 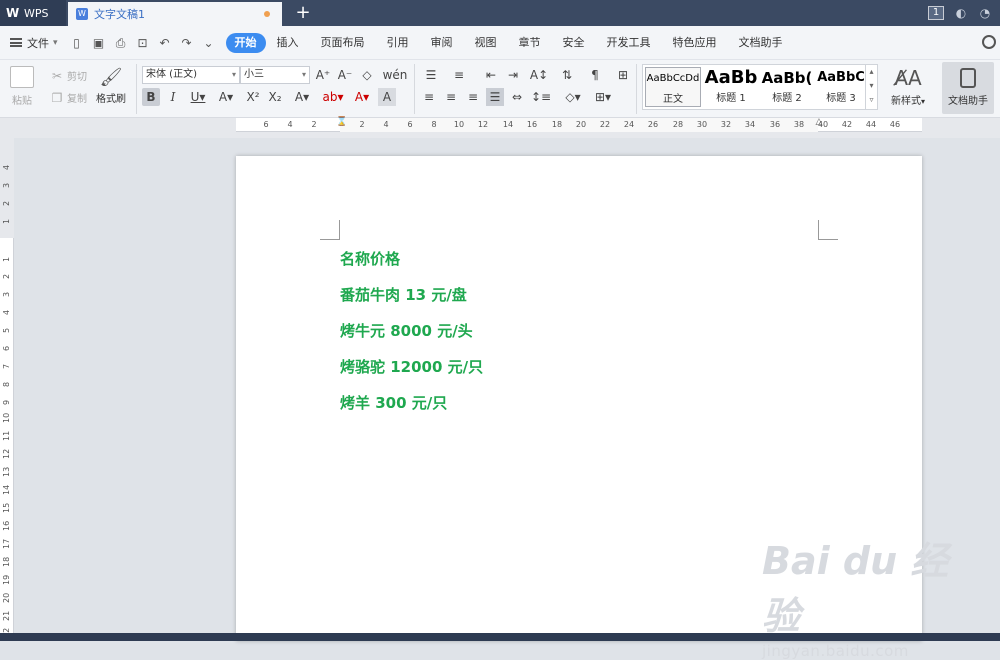 What do you see at coordinates (847, 124) in the screenshot?
I see `ruler-tick: 42` at bounding box center [847, 124].